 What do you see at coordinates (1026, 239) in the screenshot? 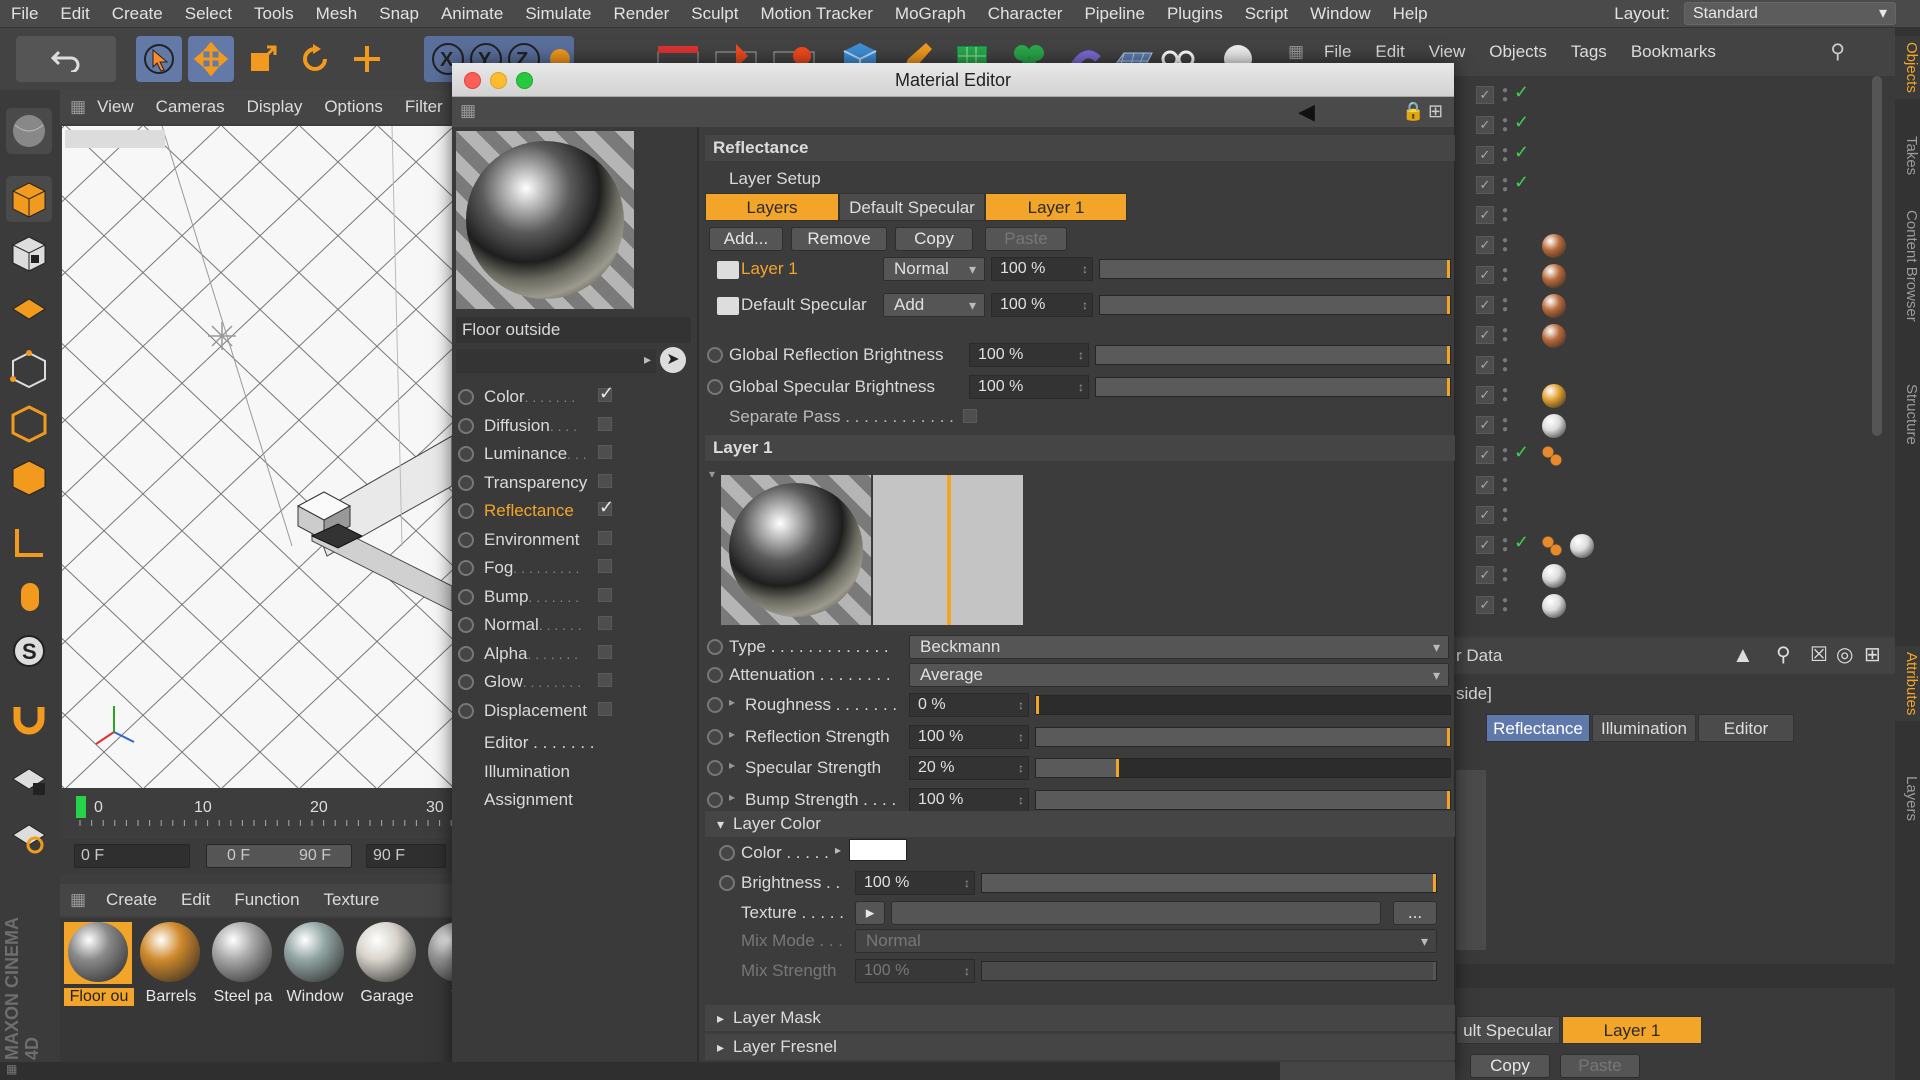
I see `paste-layer-button: Paste` at bounding box center [1026, 239].